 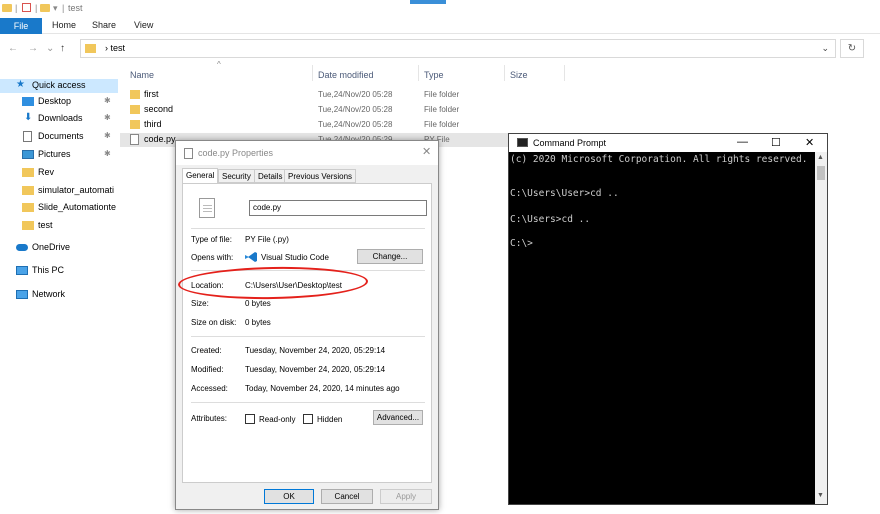 I want to click on console-icon, so click(x=522, y=142).